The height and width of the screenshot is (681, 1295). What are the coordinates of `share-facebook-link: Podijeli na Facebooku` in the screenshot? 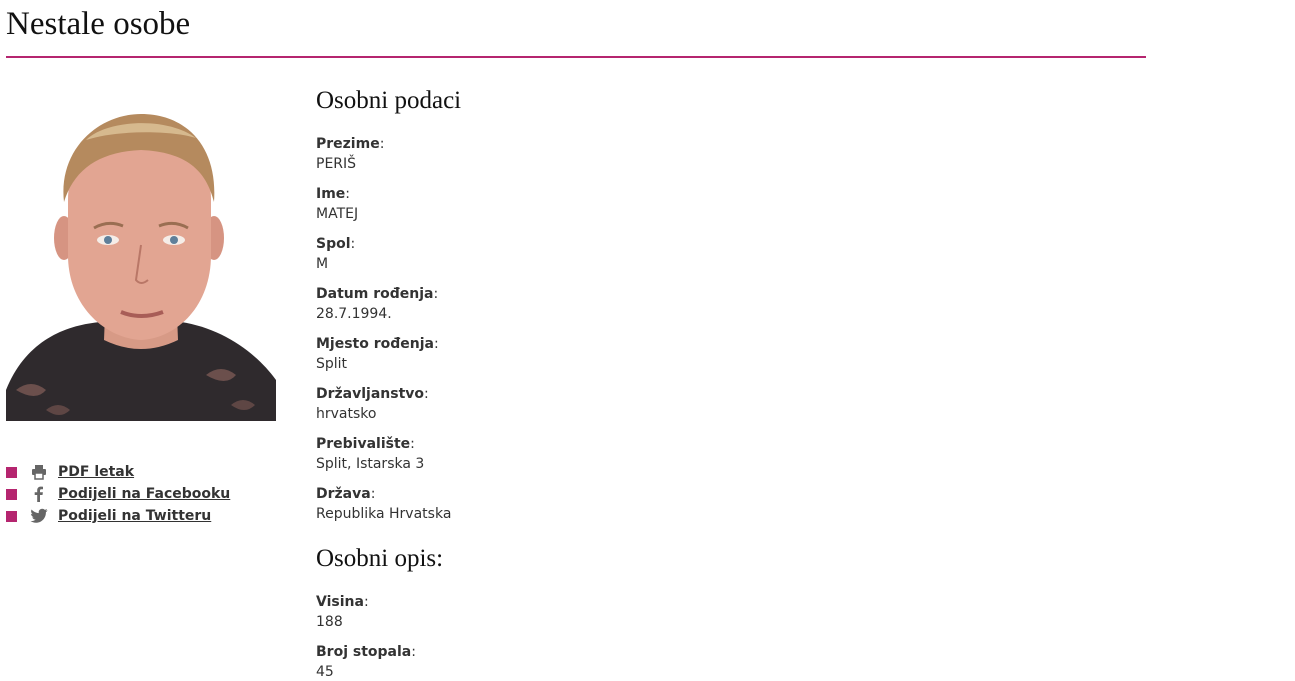 It's located at (144, 494).